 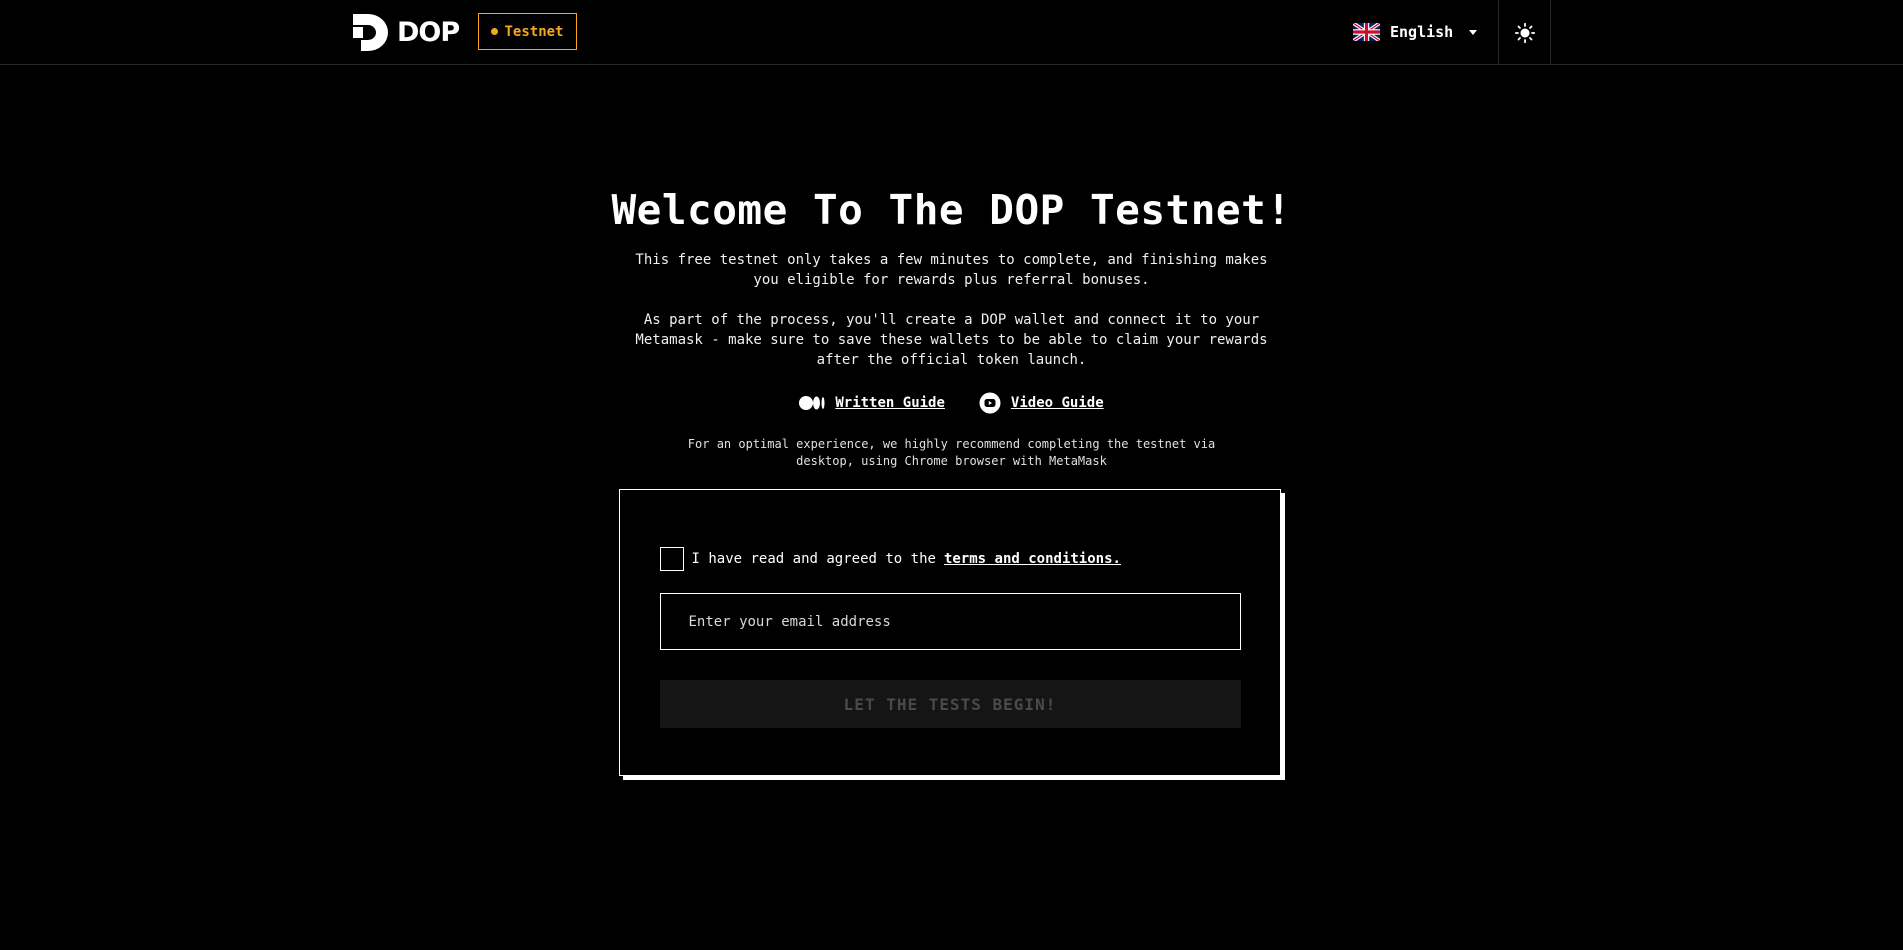 What do you see at coordinates (1366, 32) in the screenshot?
I see `uk-flag-icon` at bounding box center [1366, 32].